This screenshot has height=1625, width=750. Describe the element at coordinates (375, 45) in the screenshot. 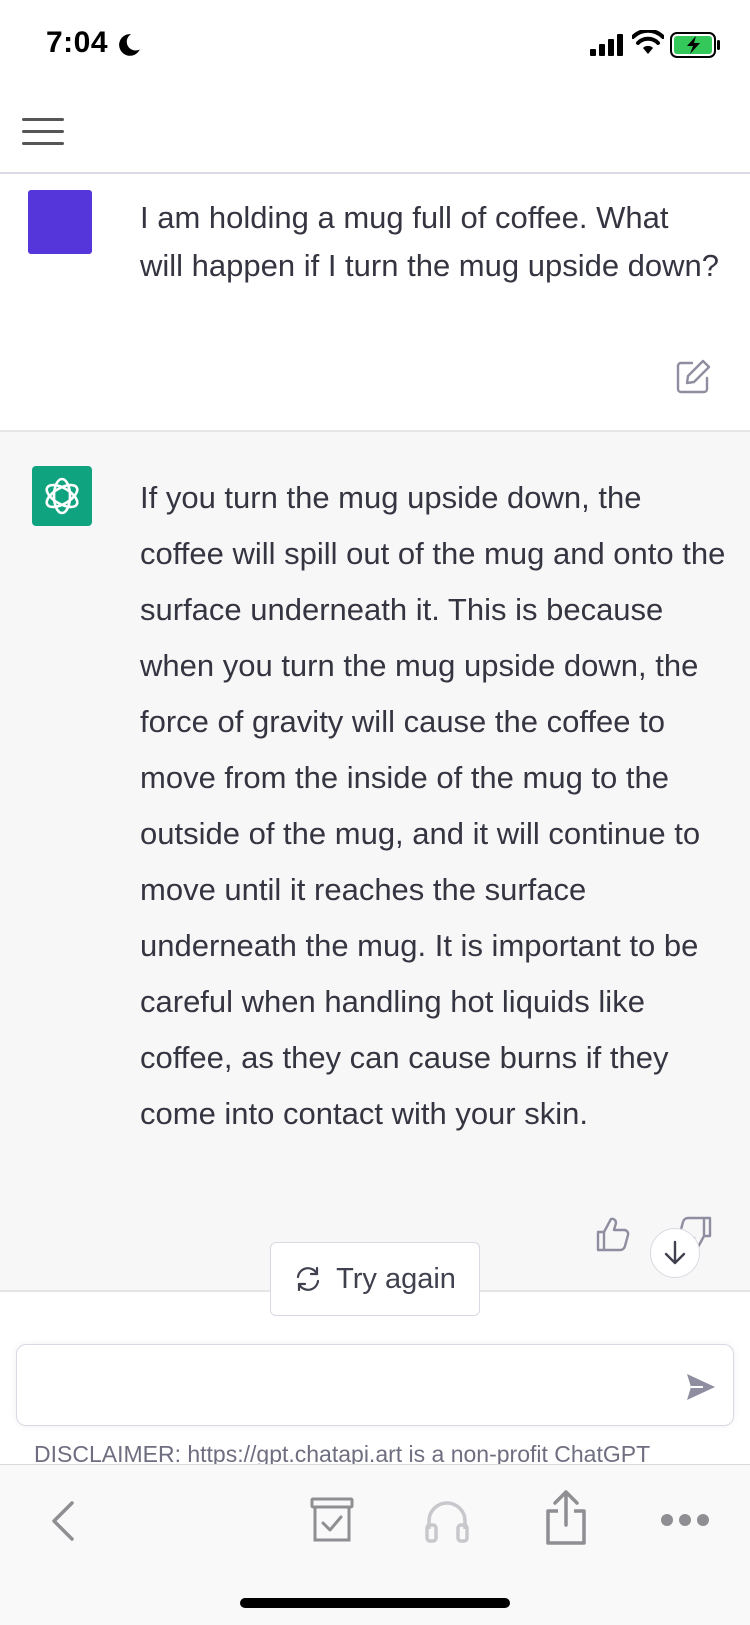

I see `status-bar: 7:04` at that location.